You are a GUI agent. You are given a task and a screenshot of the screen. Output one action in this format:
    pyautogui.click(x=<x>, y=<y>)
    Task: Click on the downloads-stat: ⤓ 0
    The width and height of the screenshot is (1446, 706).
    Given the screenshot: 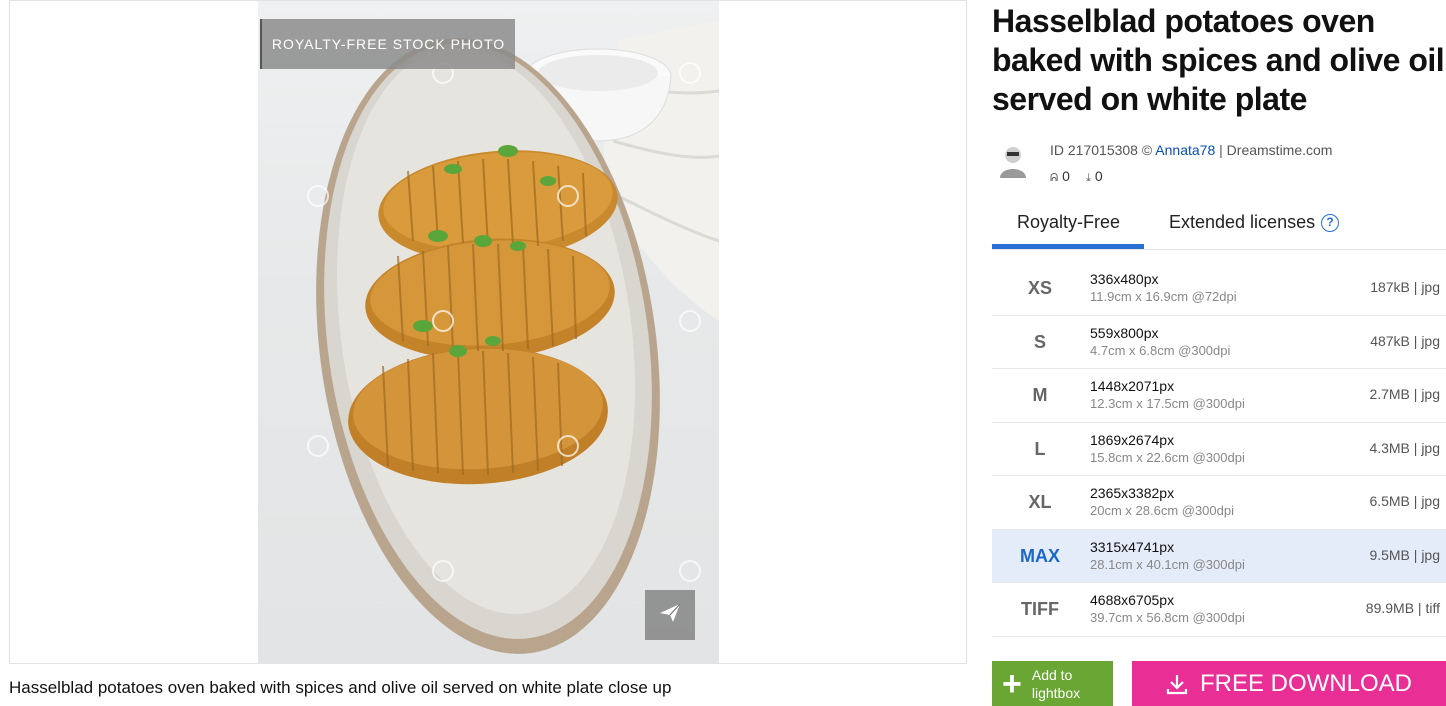 What is the action you would take?
    pyautogui.click(x=1094, y=176)
    